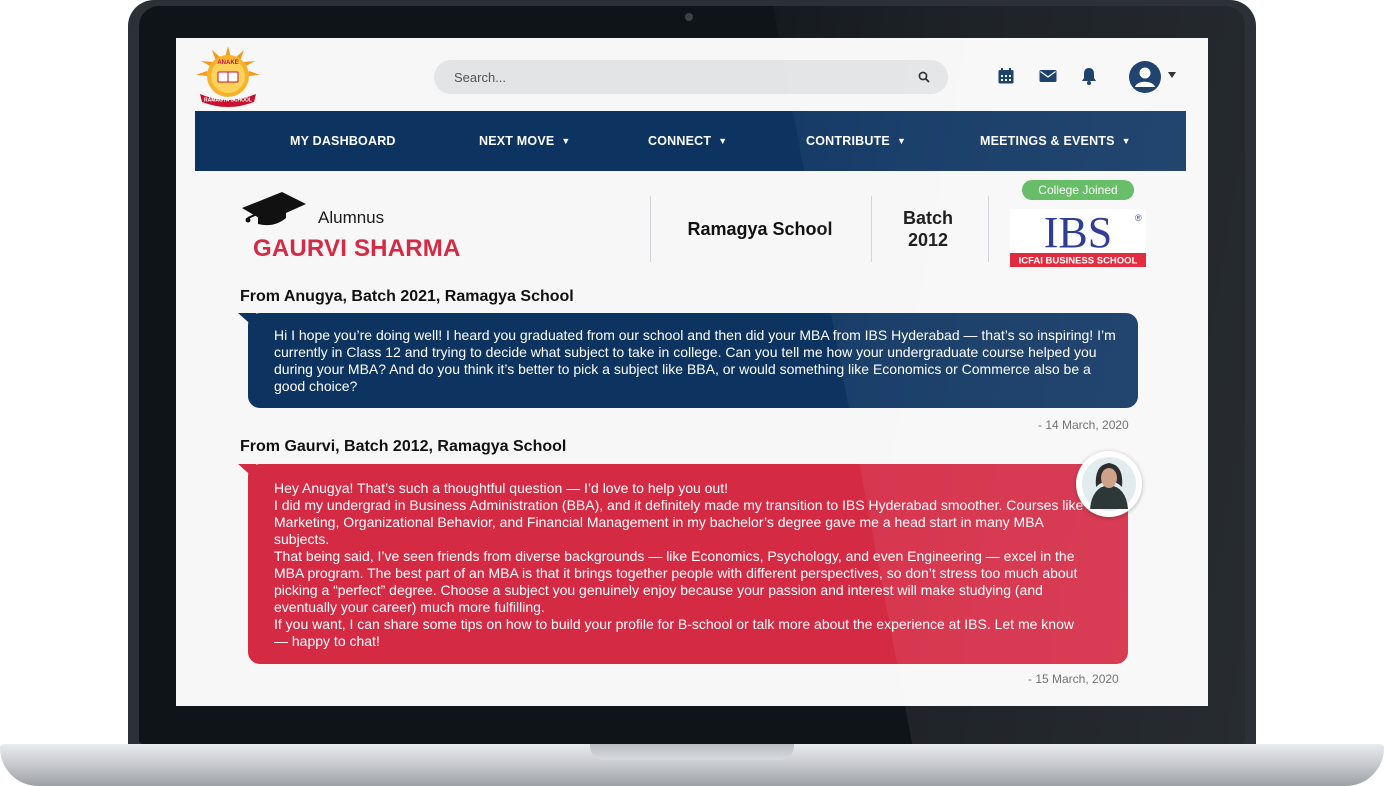  Describe the element at coordinates (988, 229) in the screenshot. I see `divider` at that location.